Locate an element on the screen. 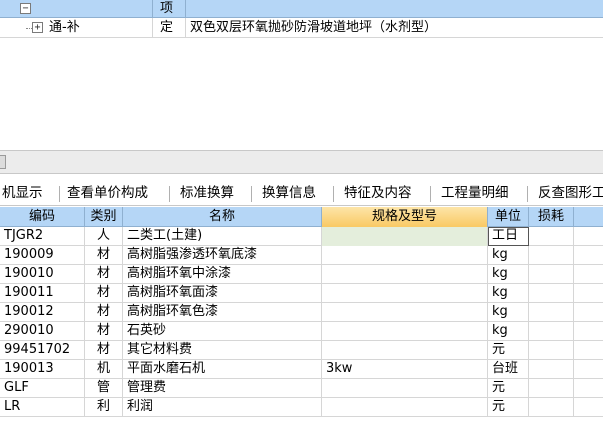 The image size is (603, 428). table-row: 190013 机平面水磨石机 3kw 台班 is located at coordinates (301, 369).